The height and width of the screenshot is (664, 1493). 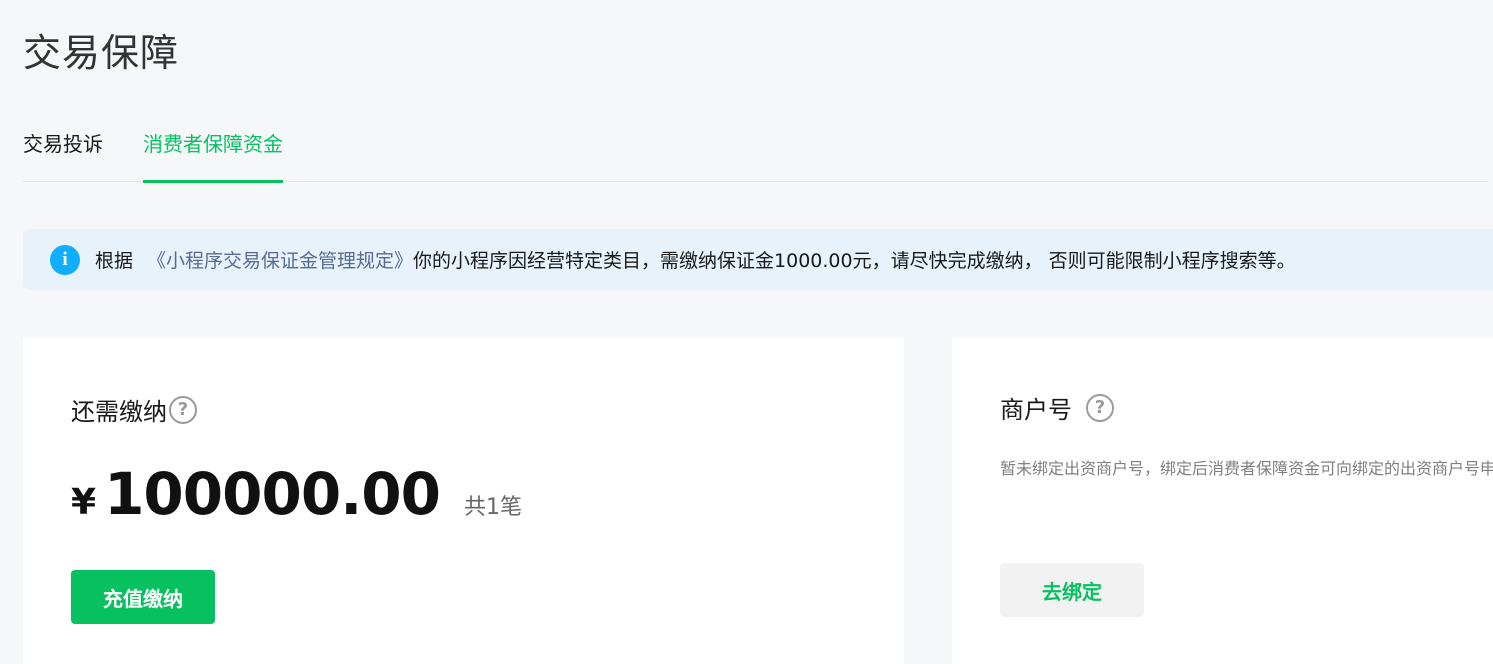 I want to click on currency-symbol: ¥, so click(x=84, y=502).